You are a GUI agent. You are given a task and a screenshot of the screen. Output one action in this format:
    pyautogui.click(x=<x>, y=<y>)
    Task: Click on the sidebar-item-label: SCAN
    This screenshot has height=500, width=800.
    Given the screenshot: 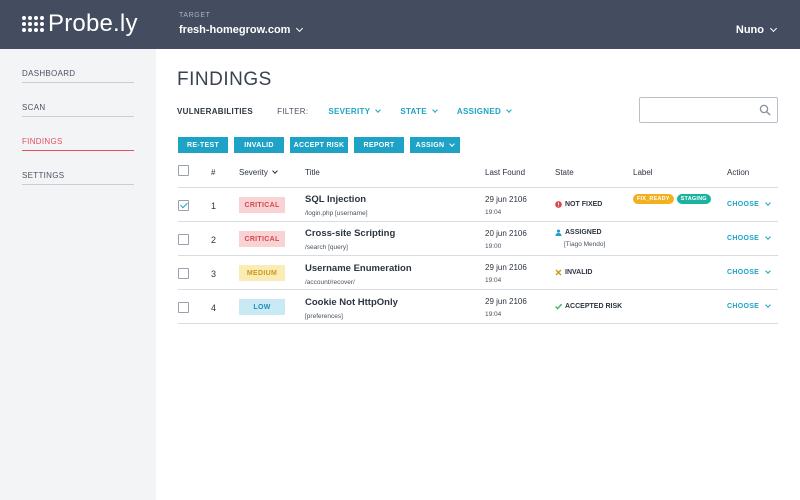 What is the action you would take?
    pyautogui.click(x=34, y=107)
    